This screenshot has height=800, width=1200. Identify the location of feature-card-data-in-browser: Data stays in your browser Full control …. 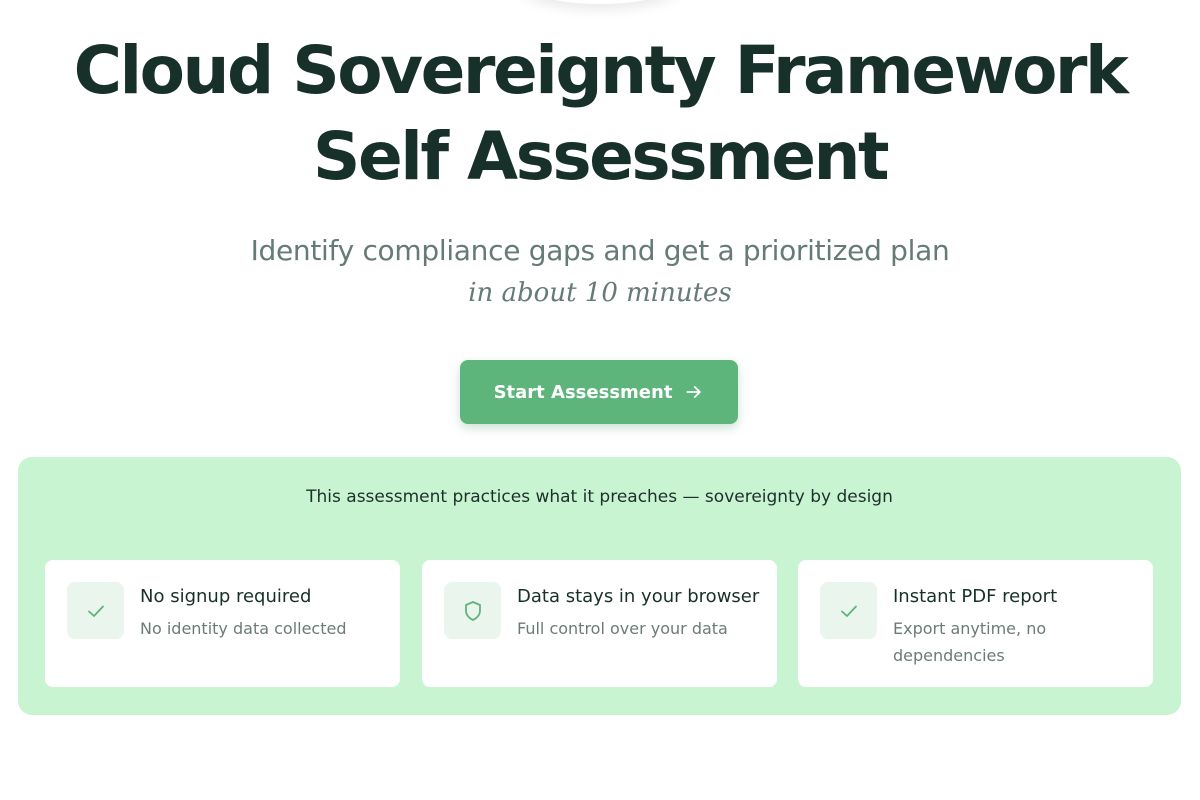
(599, 623).